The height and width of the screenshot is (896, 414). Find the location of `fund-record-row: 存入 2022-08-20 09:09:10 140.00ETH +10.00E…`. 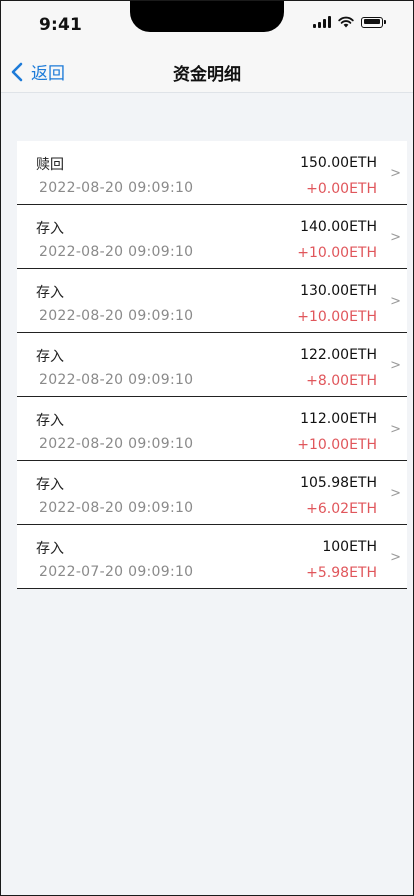

fund-record-row: 存入 2022-08-20 09:09:10 140.00ETH +10.00E… is located at coordinates (212, 237).